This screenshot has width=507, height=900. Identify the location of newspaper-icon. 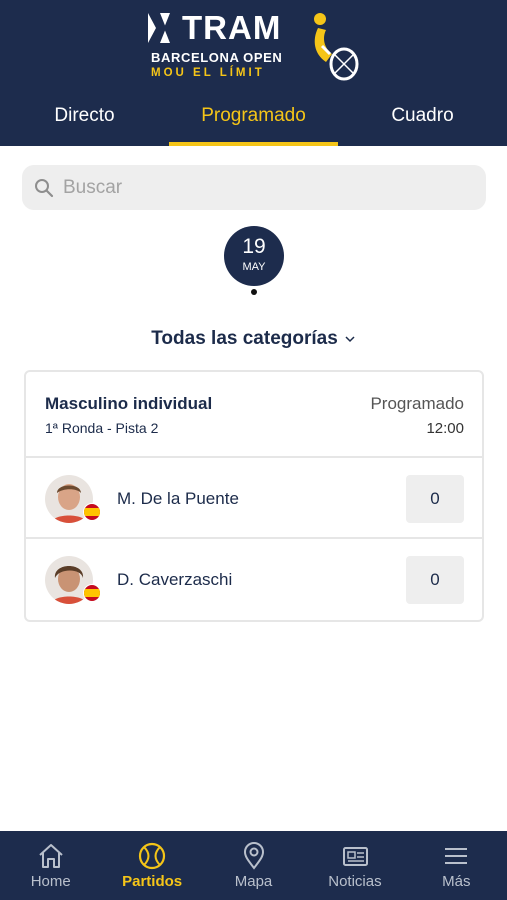
(355, 856).